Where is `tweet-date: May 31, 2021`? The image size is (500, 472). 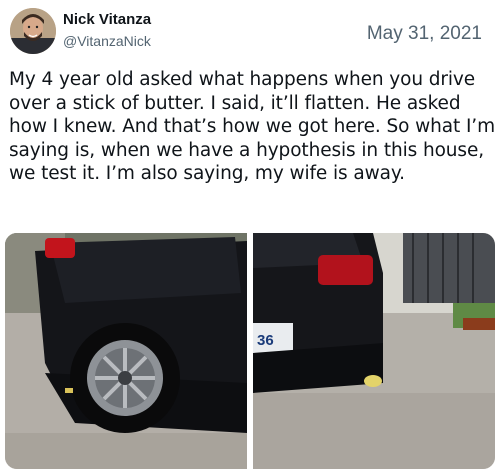 tweet-date: May 31, 2021 is located at coordinates (424, 33).